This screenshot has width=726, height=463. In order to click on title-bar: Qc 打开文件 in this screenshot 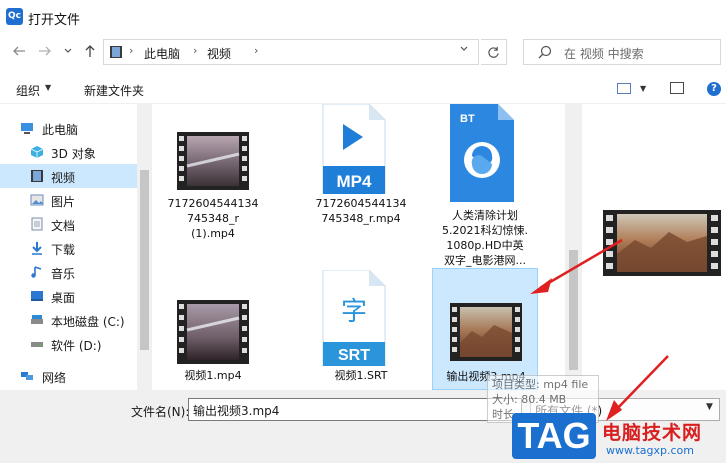, I will do `click(363, 17)`.